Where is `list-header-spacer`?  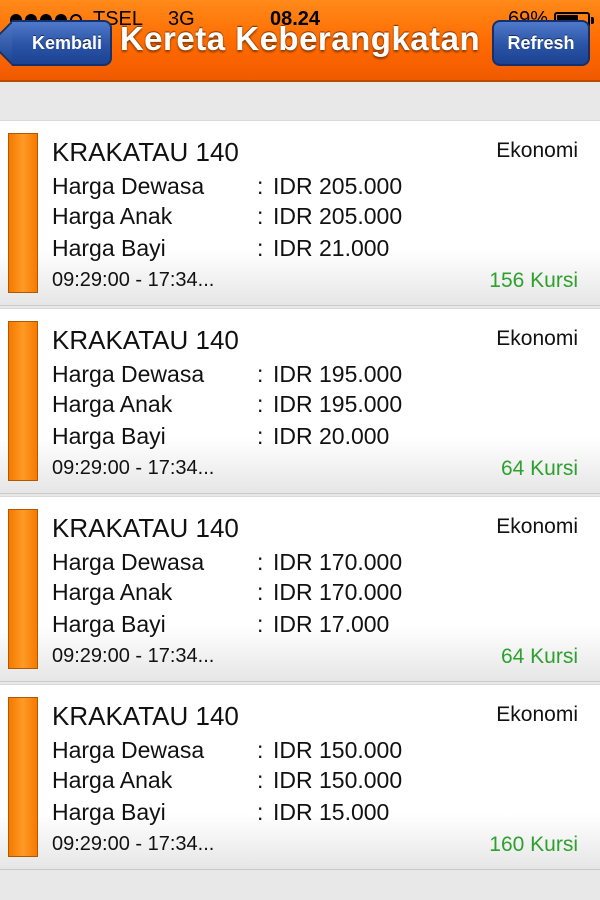
list-header-spacer is located at coordinates (300, 101).